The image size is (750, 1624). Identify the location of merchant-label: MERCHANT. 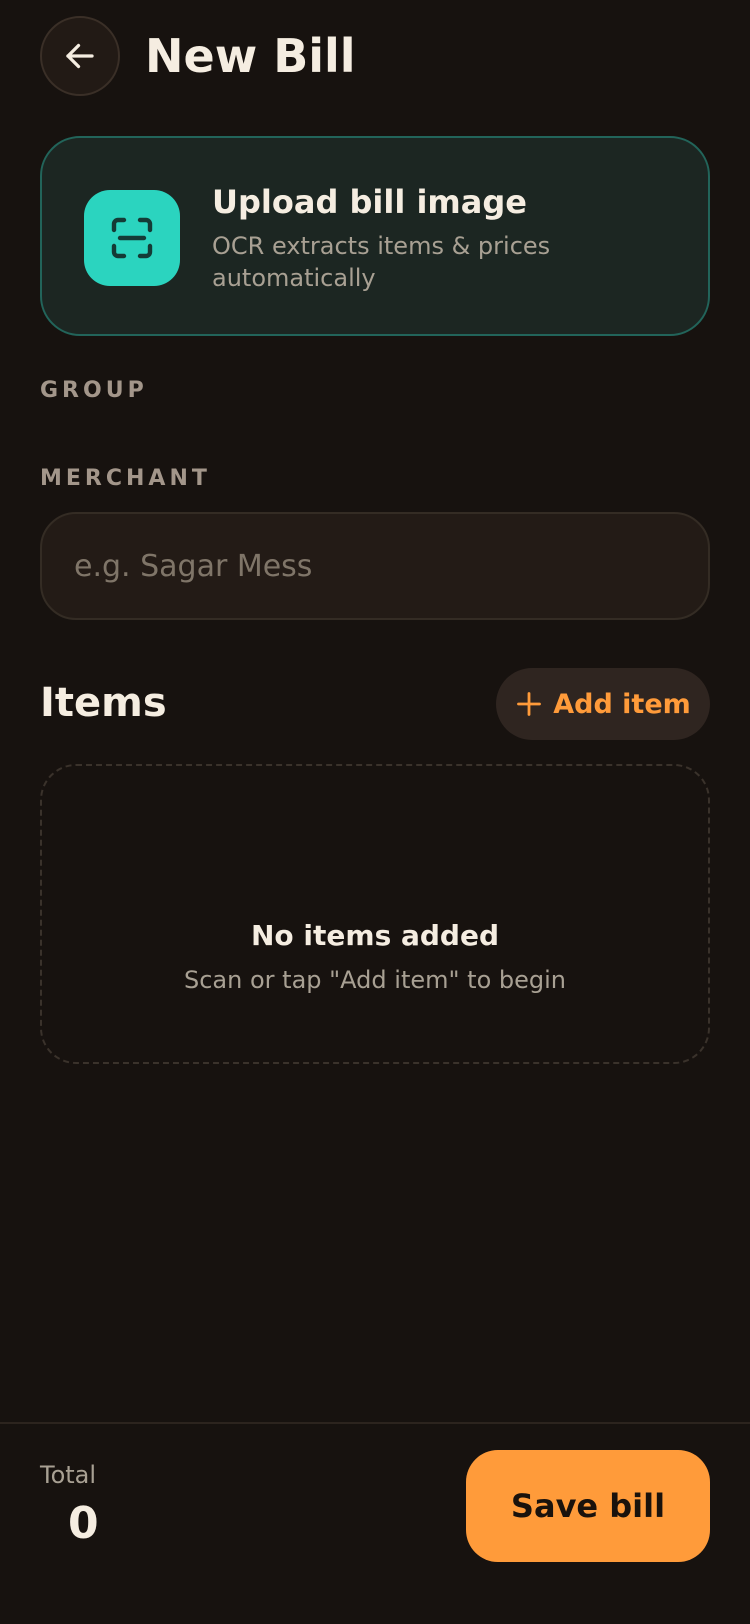
(125, 478).